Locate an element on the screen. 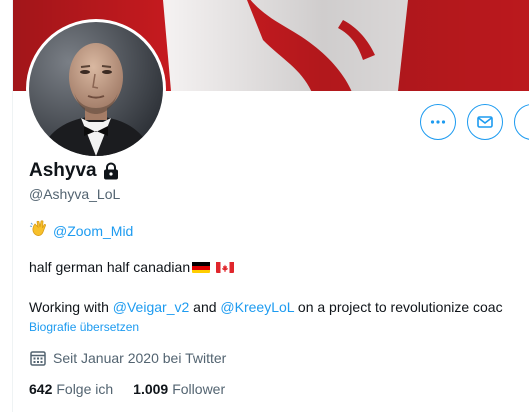 Image resolution: width=529 pixels, height=412 pixels. follow-stats: 642 Folge ich 1.009 Follower is located at coordinates (137, 389).